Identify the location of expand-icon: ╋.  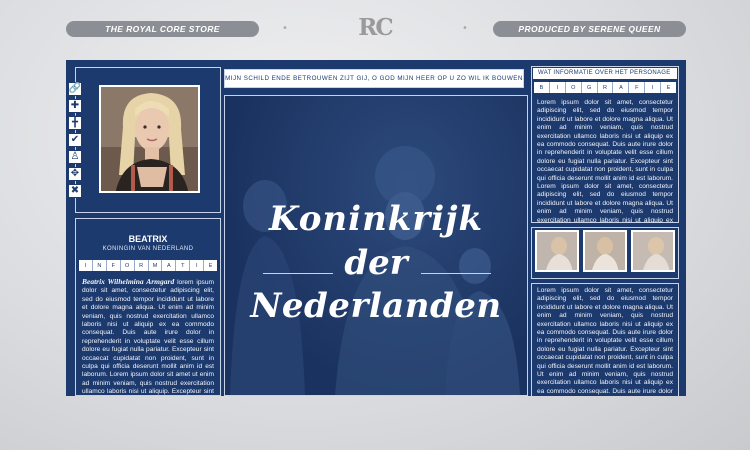
(75, 123).